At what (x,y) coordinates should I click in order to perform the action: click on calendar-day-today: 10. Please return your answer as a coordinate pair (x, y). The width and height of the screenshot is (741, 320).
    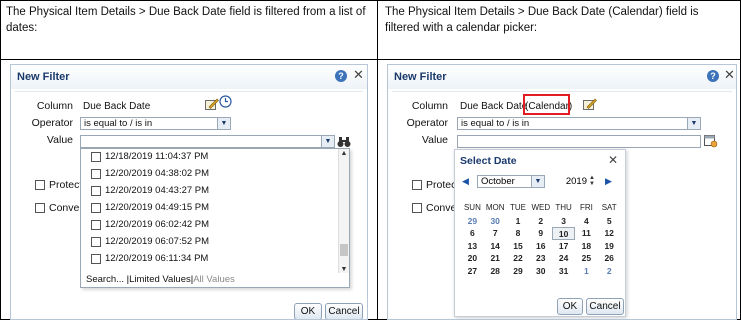
    Looking at the image, I should click on (563, 233).